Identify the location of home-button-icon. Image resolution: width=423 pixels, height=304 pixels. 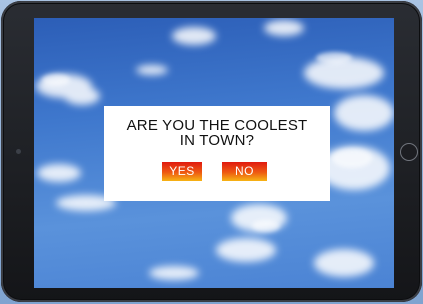
(409, 152).